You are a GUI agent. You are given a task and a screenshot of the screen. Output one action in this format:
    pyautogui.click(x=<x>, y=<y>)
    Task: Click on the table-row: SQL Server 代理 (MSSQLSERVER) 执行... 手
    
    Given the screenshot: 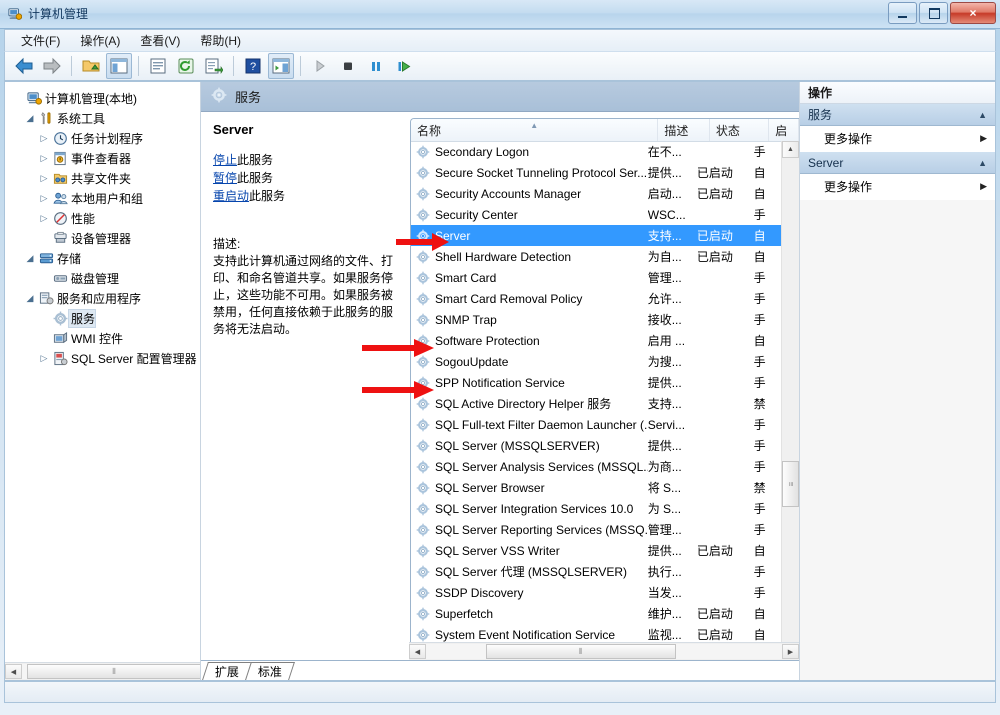 What is the action you would take?
    pyautogui.click(x=596, y=571)
    